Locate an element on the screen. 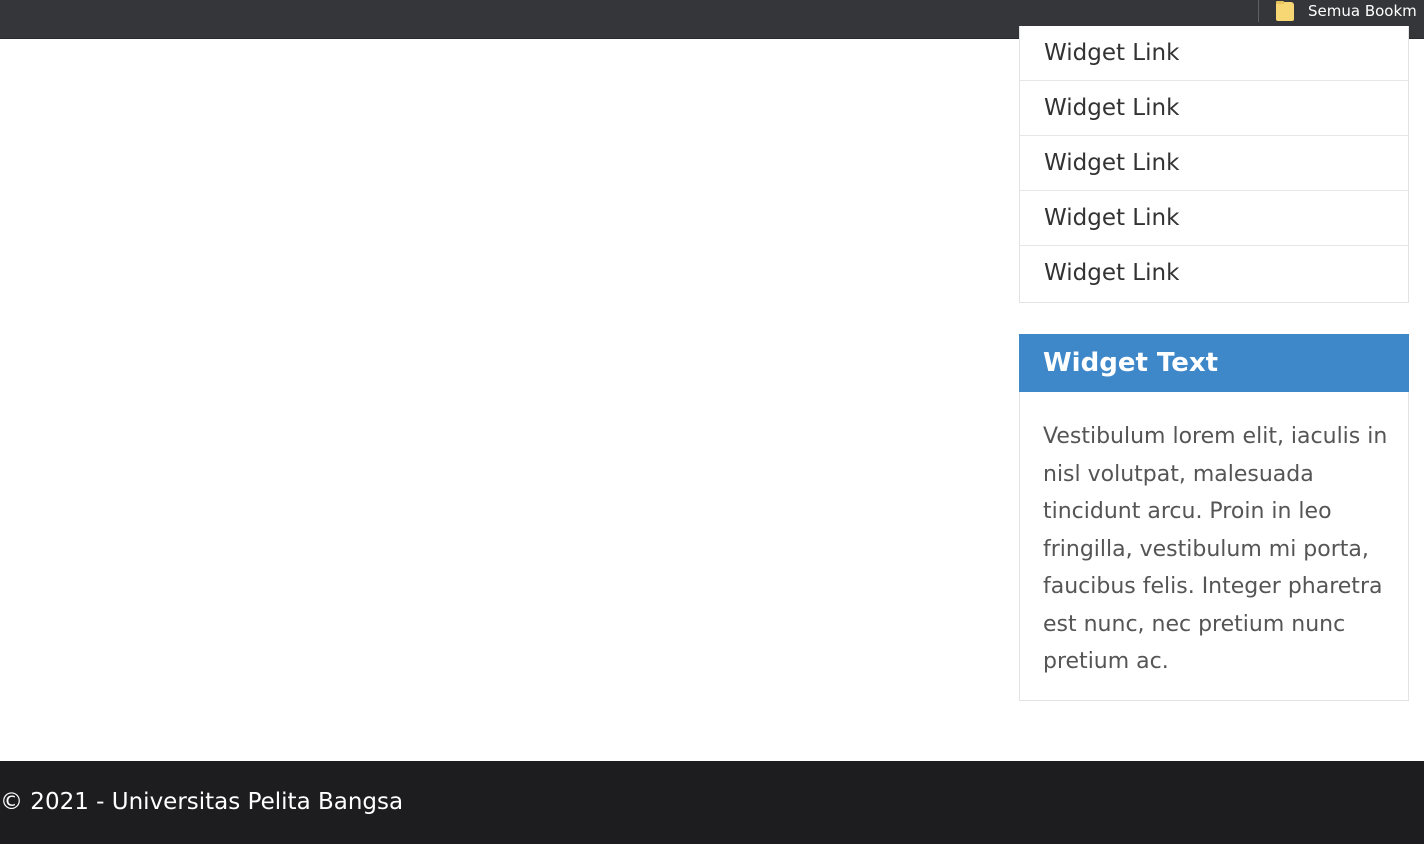 This screenshot has height=844, width=1424. widget-link-3: Widget Link is located at coordinates (1214, 163).